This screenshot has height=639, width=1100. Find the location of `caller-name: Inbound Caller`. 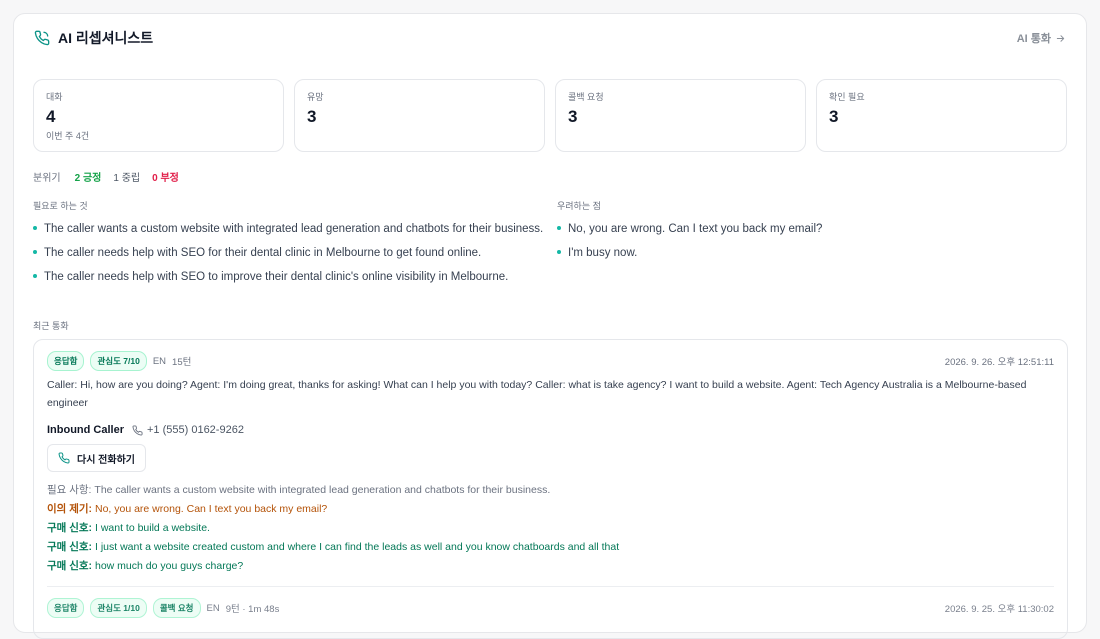

caller-name: Inbound Caller is located at coordinates (85, 430).